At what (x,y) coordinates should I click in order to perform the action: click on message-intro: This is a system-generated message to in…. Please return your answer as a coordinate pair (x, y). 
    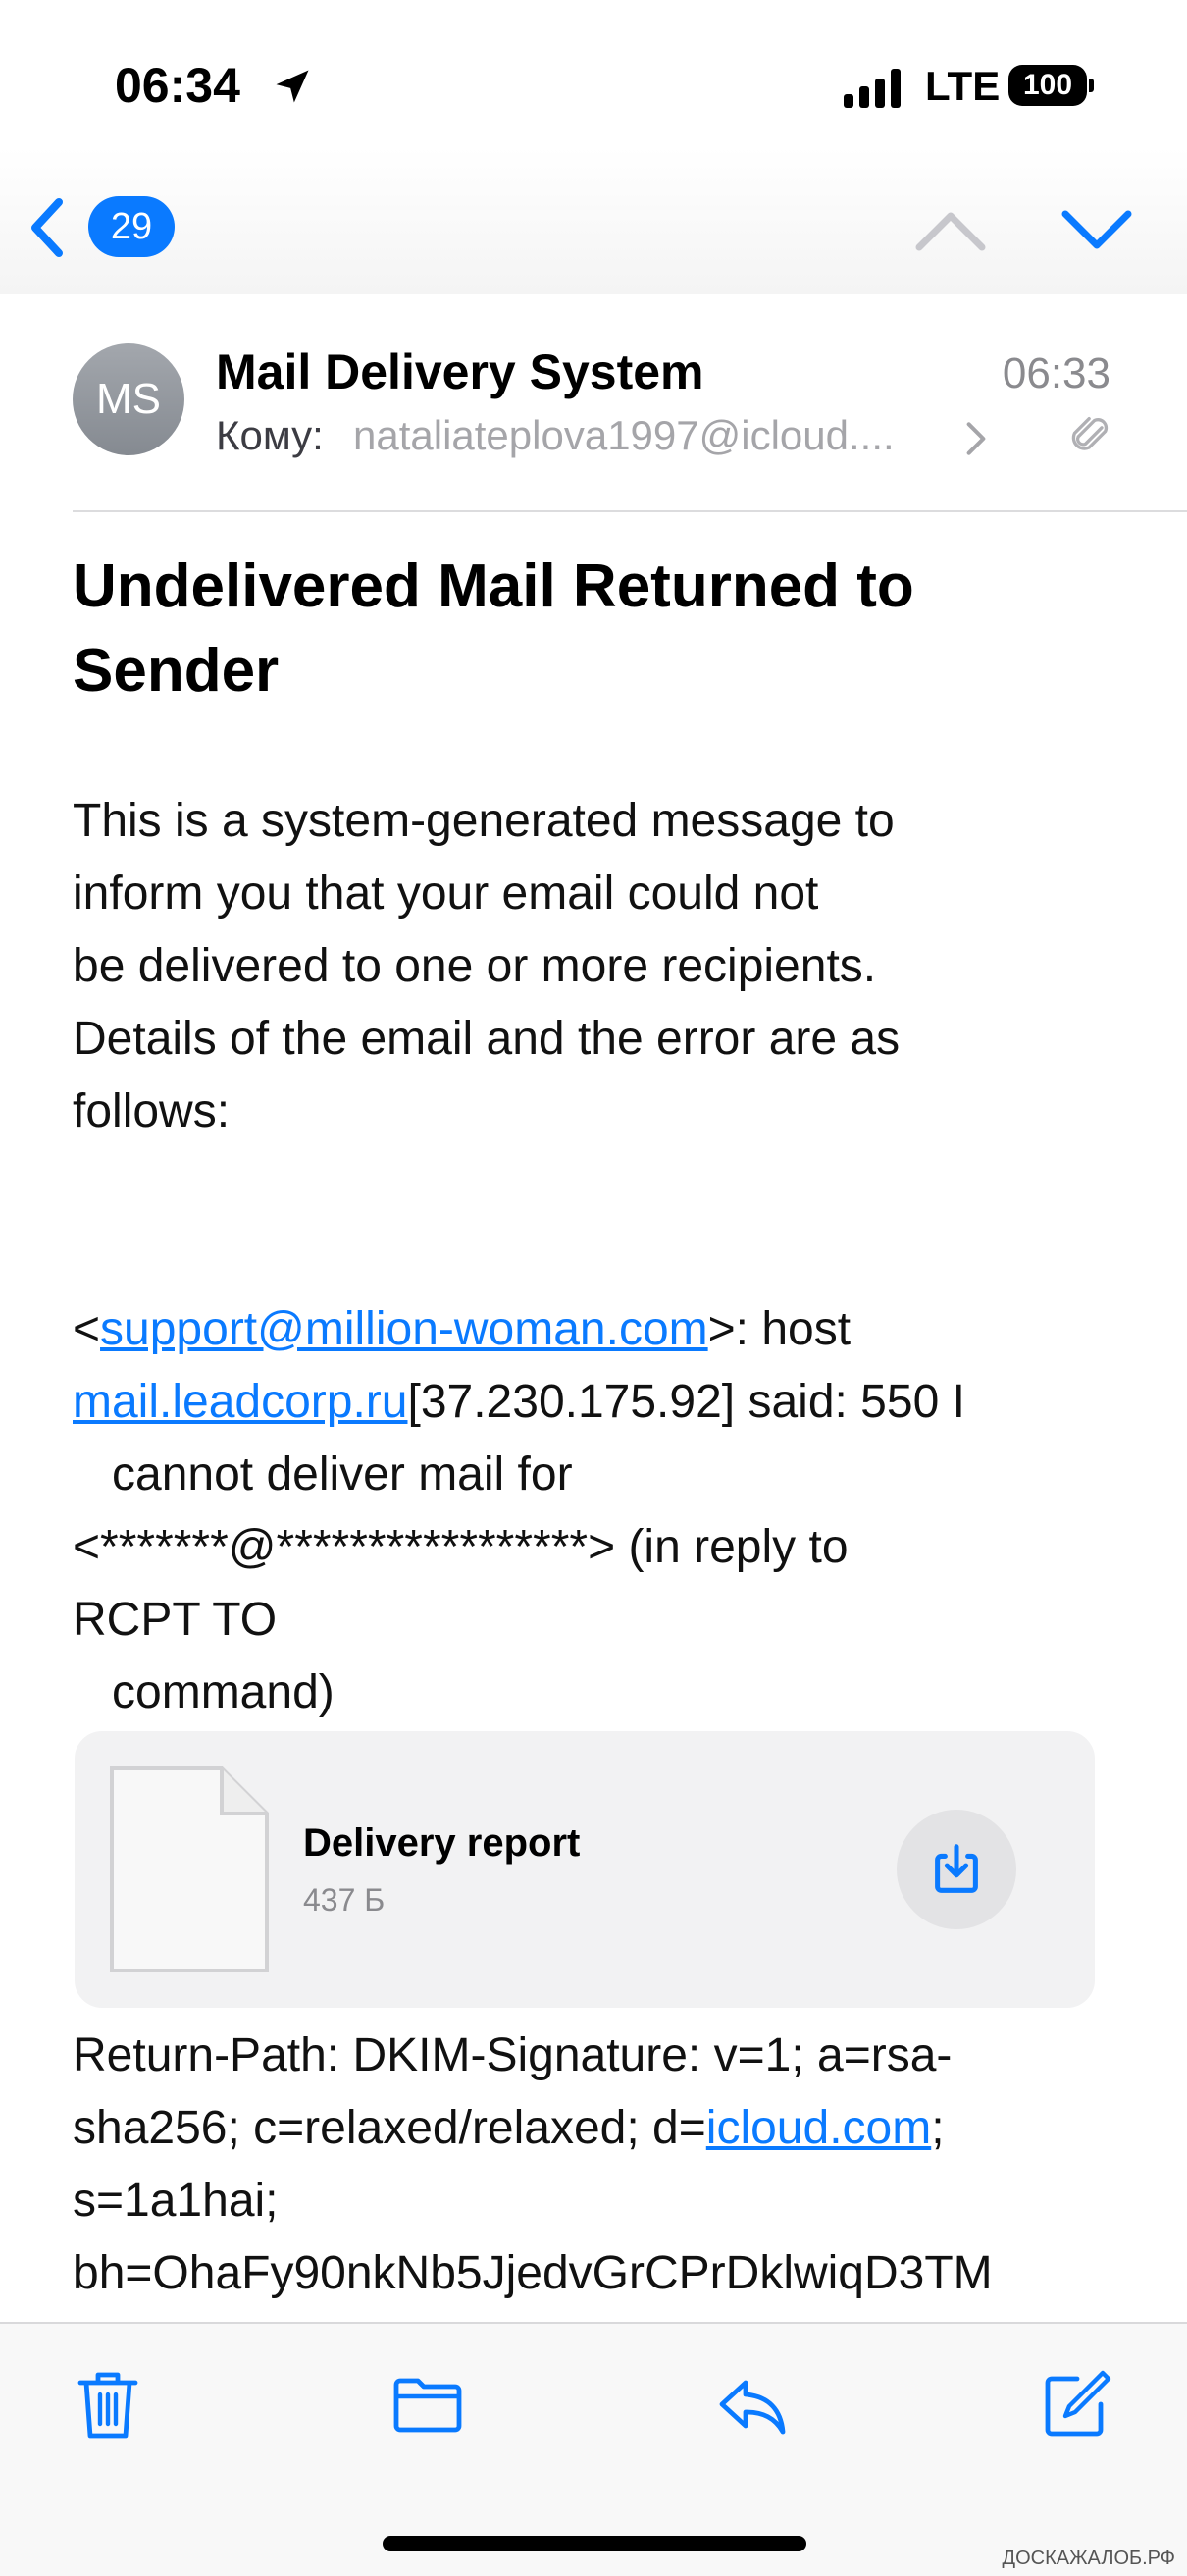
    Looking at the image, I should click on (612, 966).